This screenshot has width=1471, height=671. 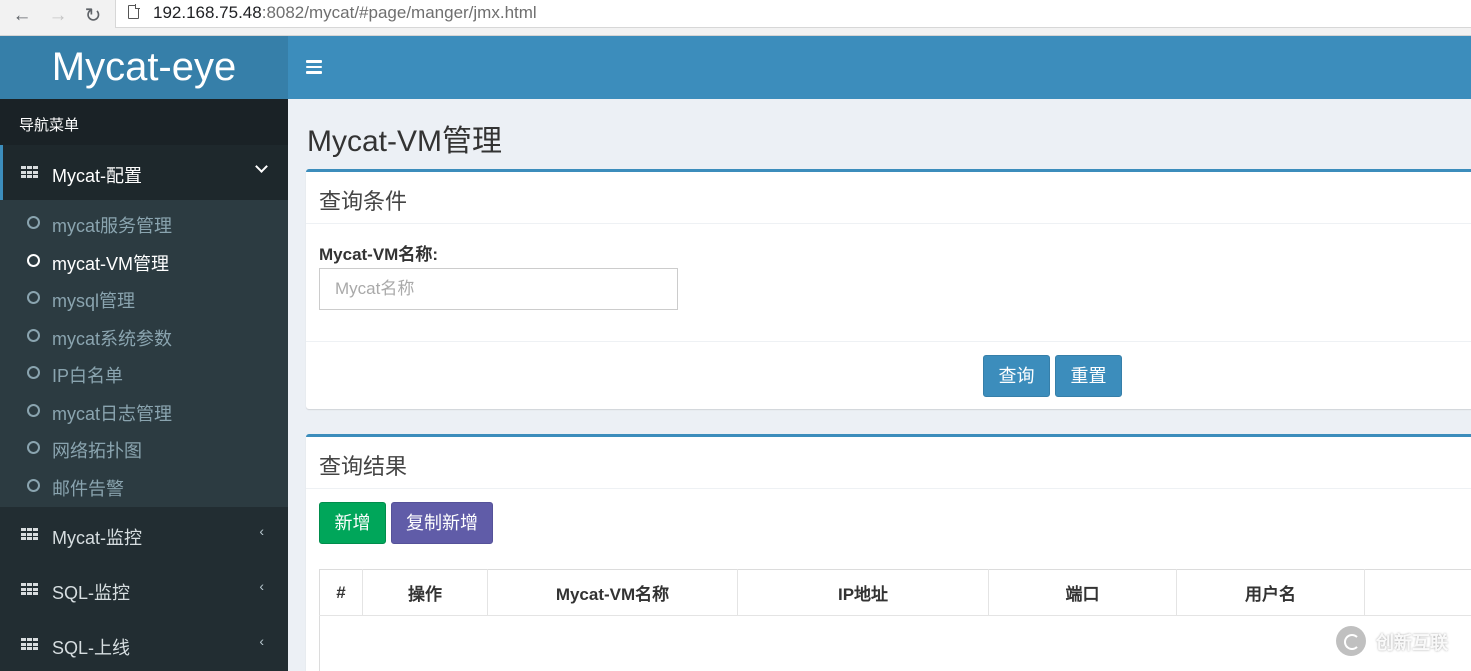 I want to click on table-header-row: # 操作 Mycat-VM名称 IP地址 端口 用户名, so click(x=895, y=592).